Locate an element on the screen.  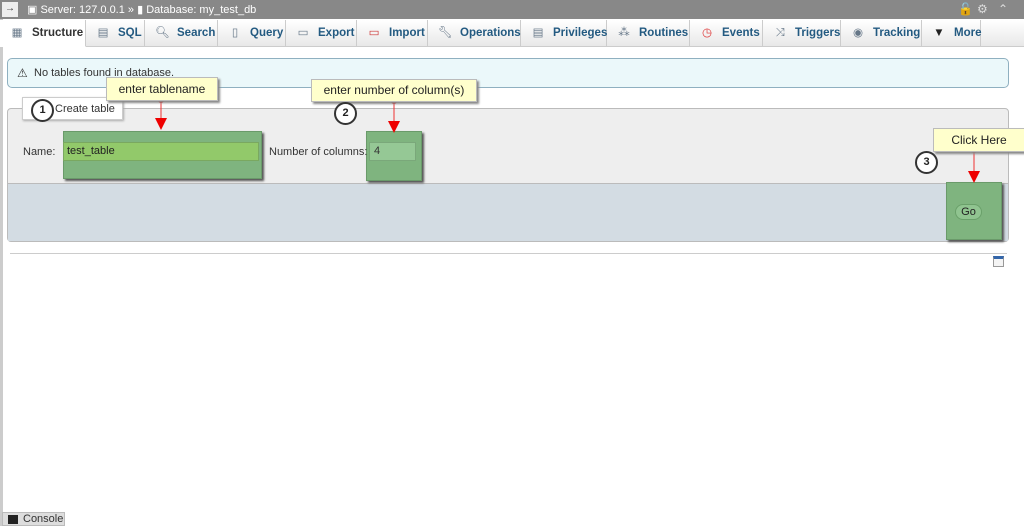
callout-columns: enter number of column(s) is located at coordinates (394, 90).